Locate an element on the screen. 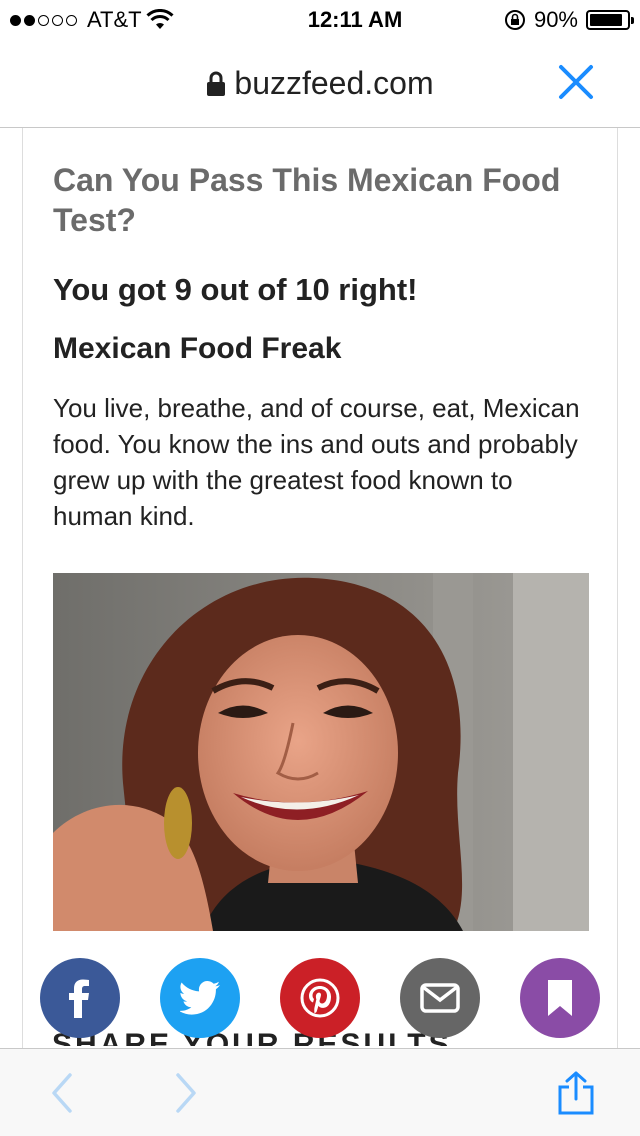 The width and height of the screenshot is (640, 1136). forward-button is located at coordinates (186, 1093).